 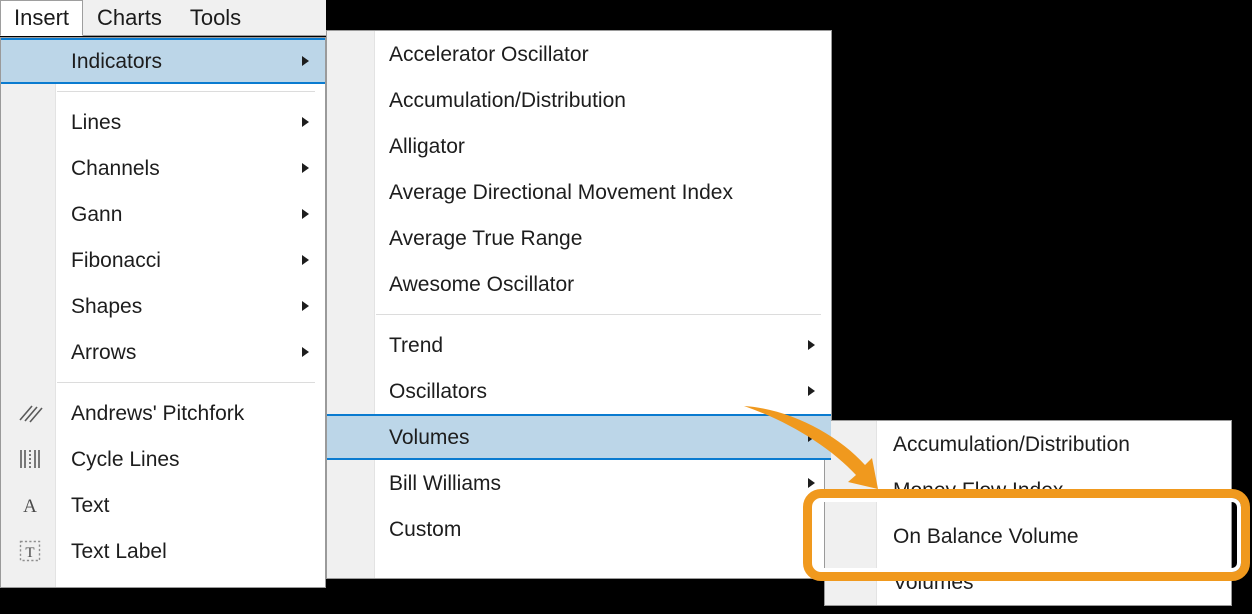 I want to click on menu-item-gann: Gann, so click(x=163, y=214).